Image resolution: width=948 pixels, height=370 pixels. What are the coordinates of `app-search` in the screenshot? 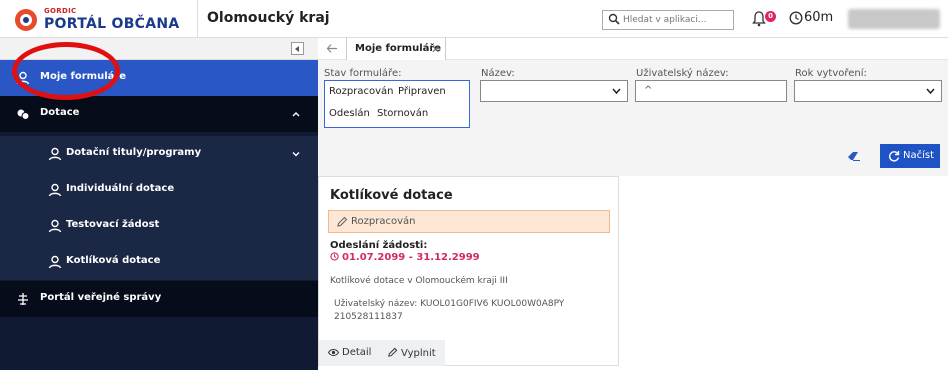 It's located at (668, 20).